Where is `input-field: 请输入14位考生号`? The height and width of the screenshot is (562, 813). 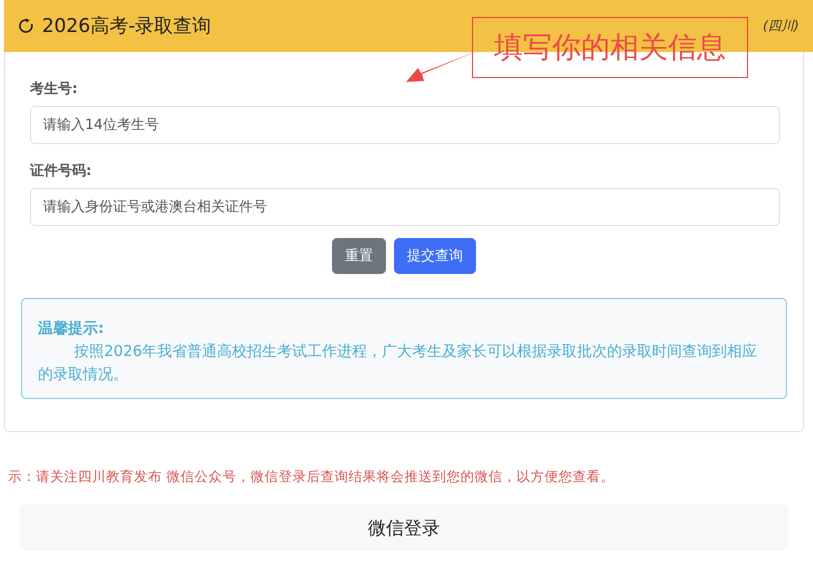 input-field: 请输入14位考生号 is located at coordinates (405, 125).